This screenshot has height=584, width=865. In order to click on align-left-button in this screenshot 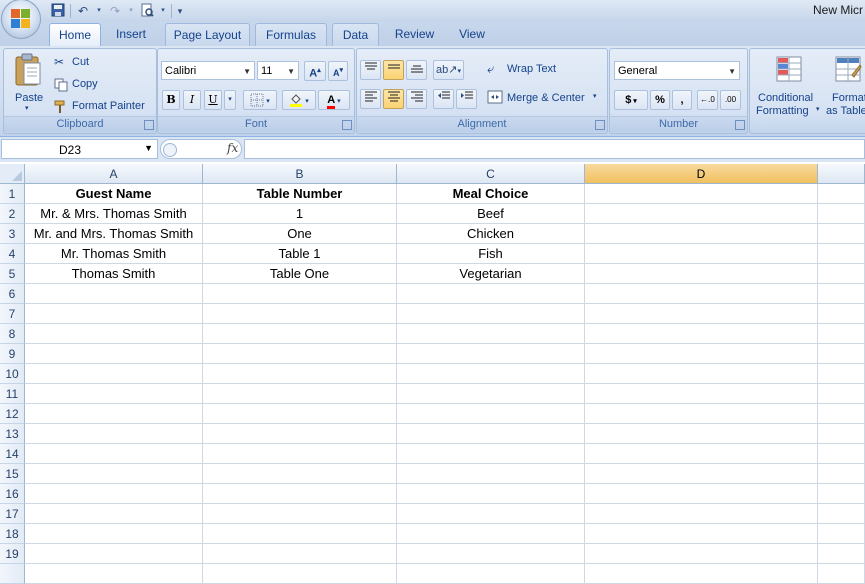, I will do `click(370, 99)`.